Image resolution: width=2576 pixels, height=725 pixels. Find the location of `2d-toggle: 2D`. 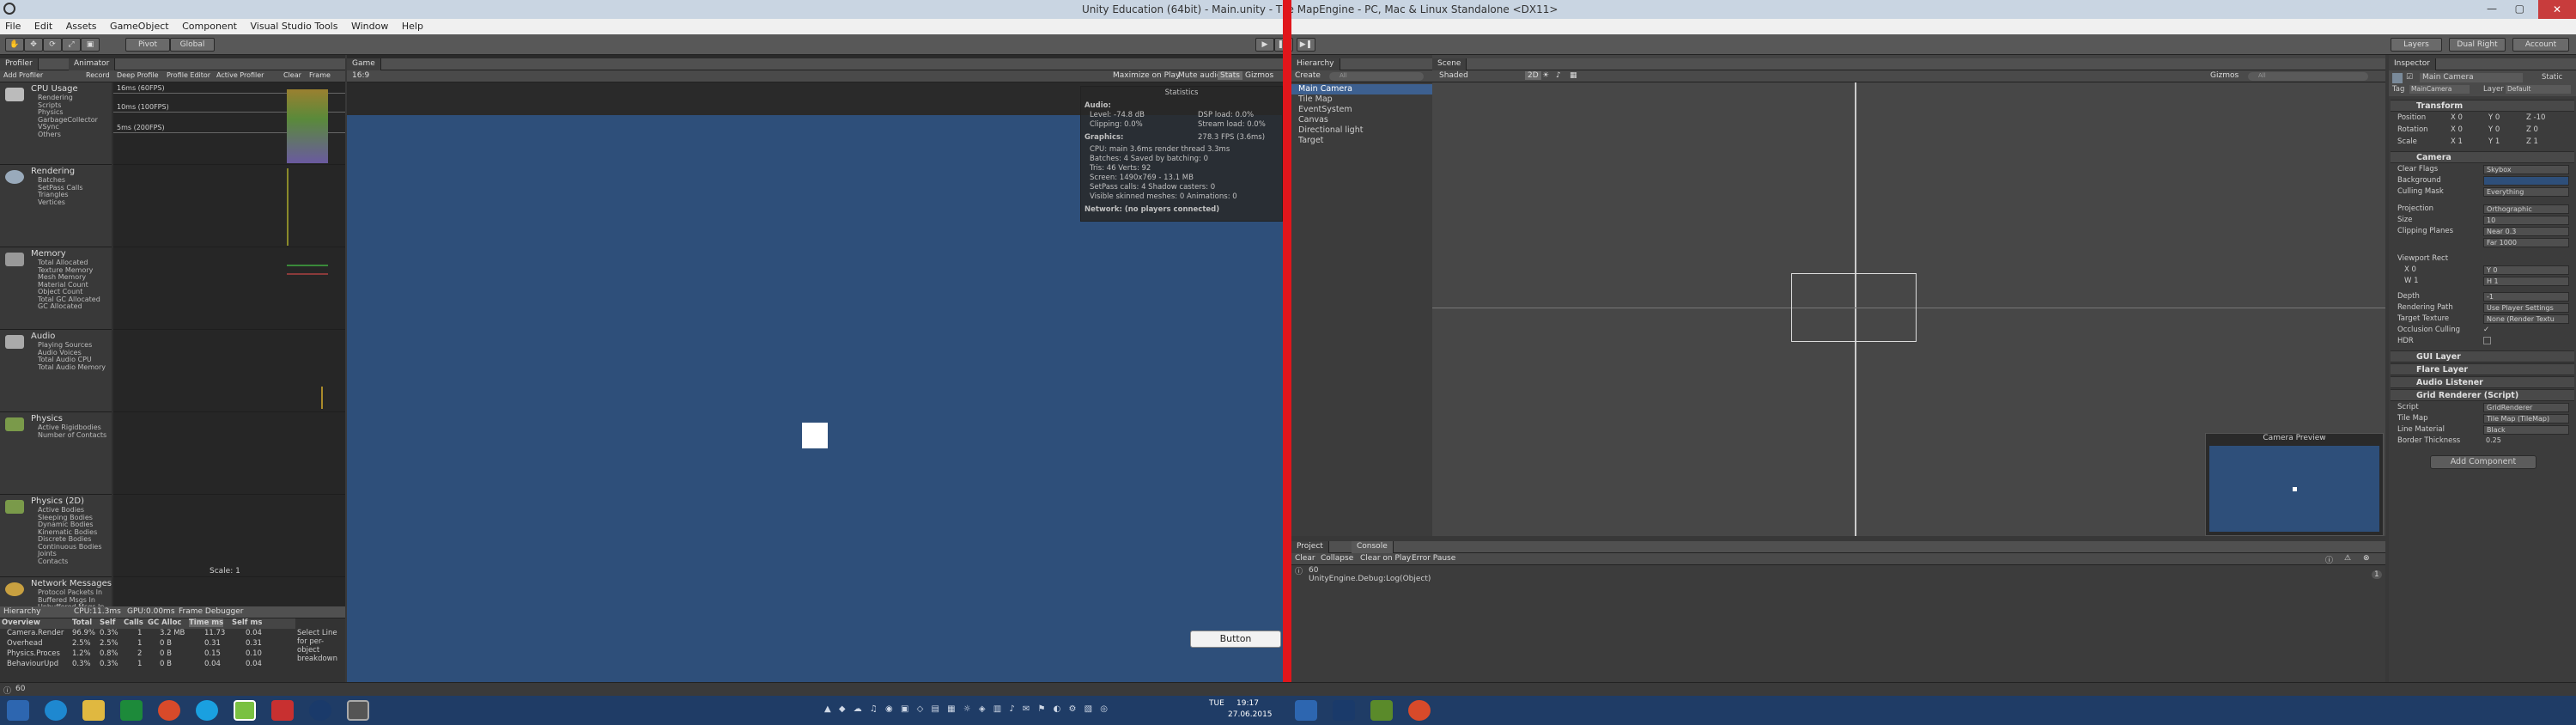

2d-toggle: 2D is located at coordinates (1533, 76).